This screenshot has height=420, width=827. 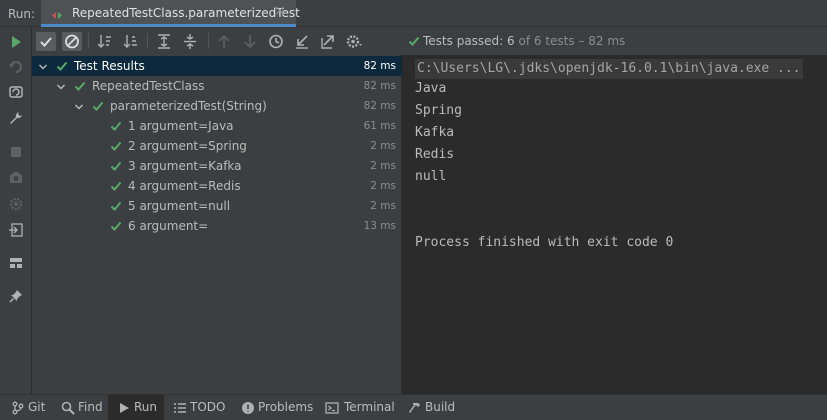 I want to click on git-icon, so click(x=18, y=408).